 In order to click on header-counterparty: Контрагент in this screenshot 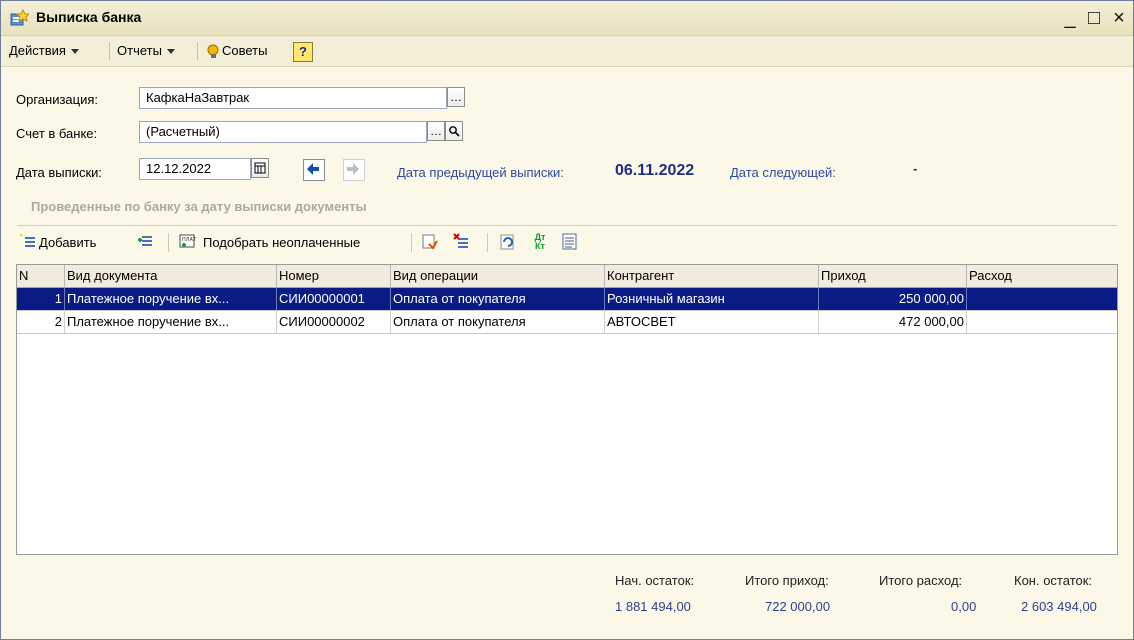, I will do `click(712, 276)`.